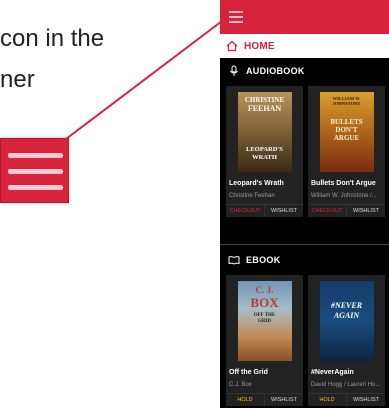 The image size is (389, 408). What do you see at coordinates (264, 184) in the screenshot?
I see `book-title: Leopard's Wrath` at bounding box center [264, 184].